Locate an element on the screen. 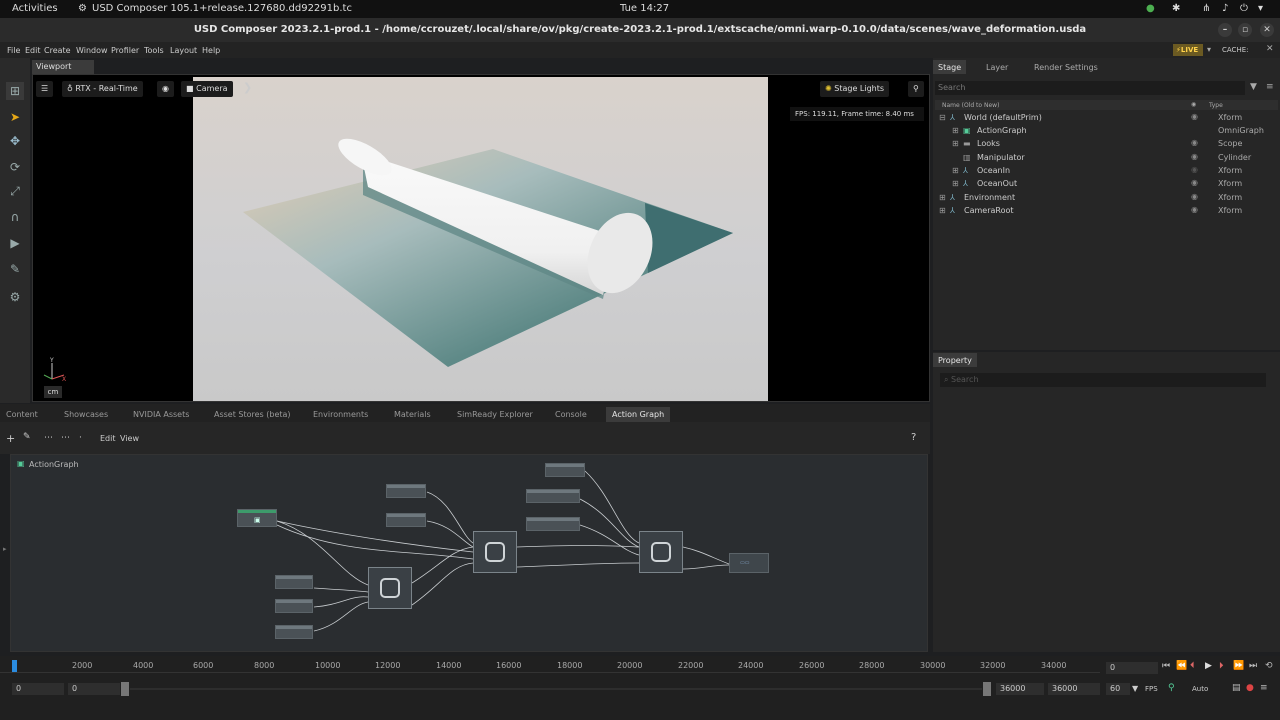 The width and height of the screenshot is (1280, 720). tab-content: Content is located at coordinates (22, 414).